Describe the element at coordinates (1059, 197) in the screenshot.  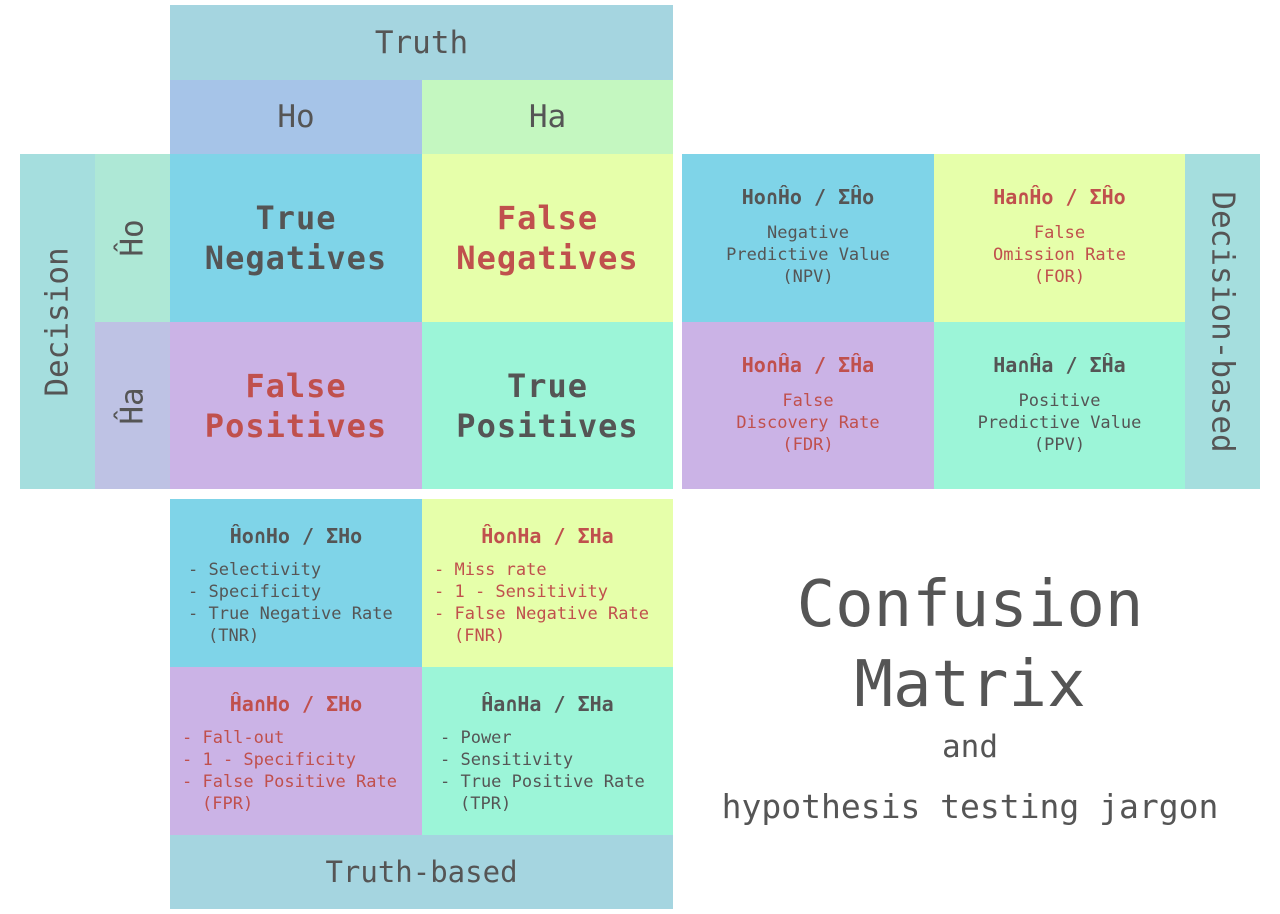
I see `for-formula: Ha∩Ĥo / ΣĤo` at that location.